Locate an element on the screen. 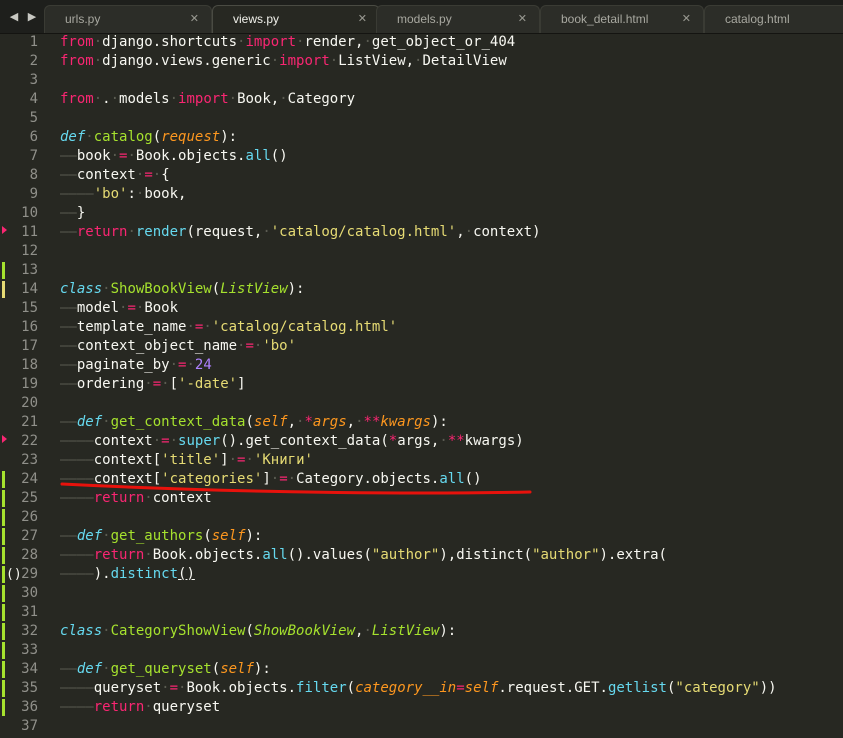  code-line: 12 is located at coordinates (421, 251).